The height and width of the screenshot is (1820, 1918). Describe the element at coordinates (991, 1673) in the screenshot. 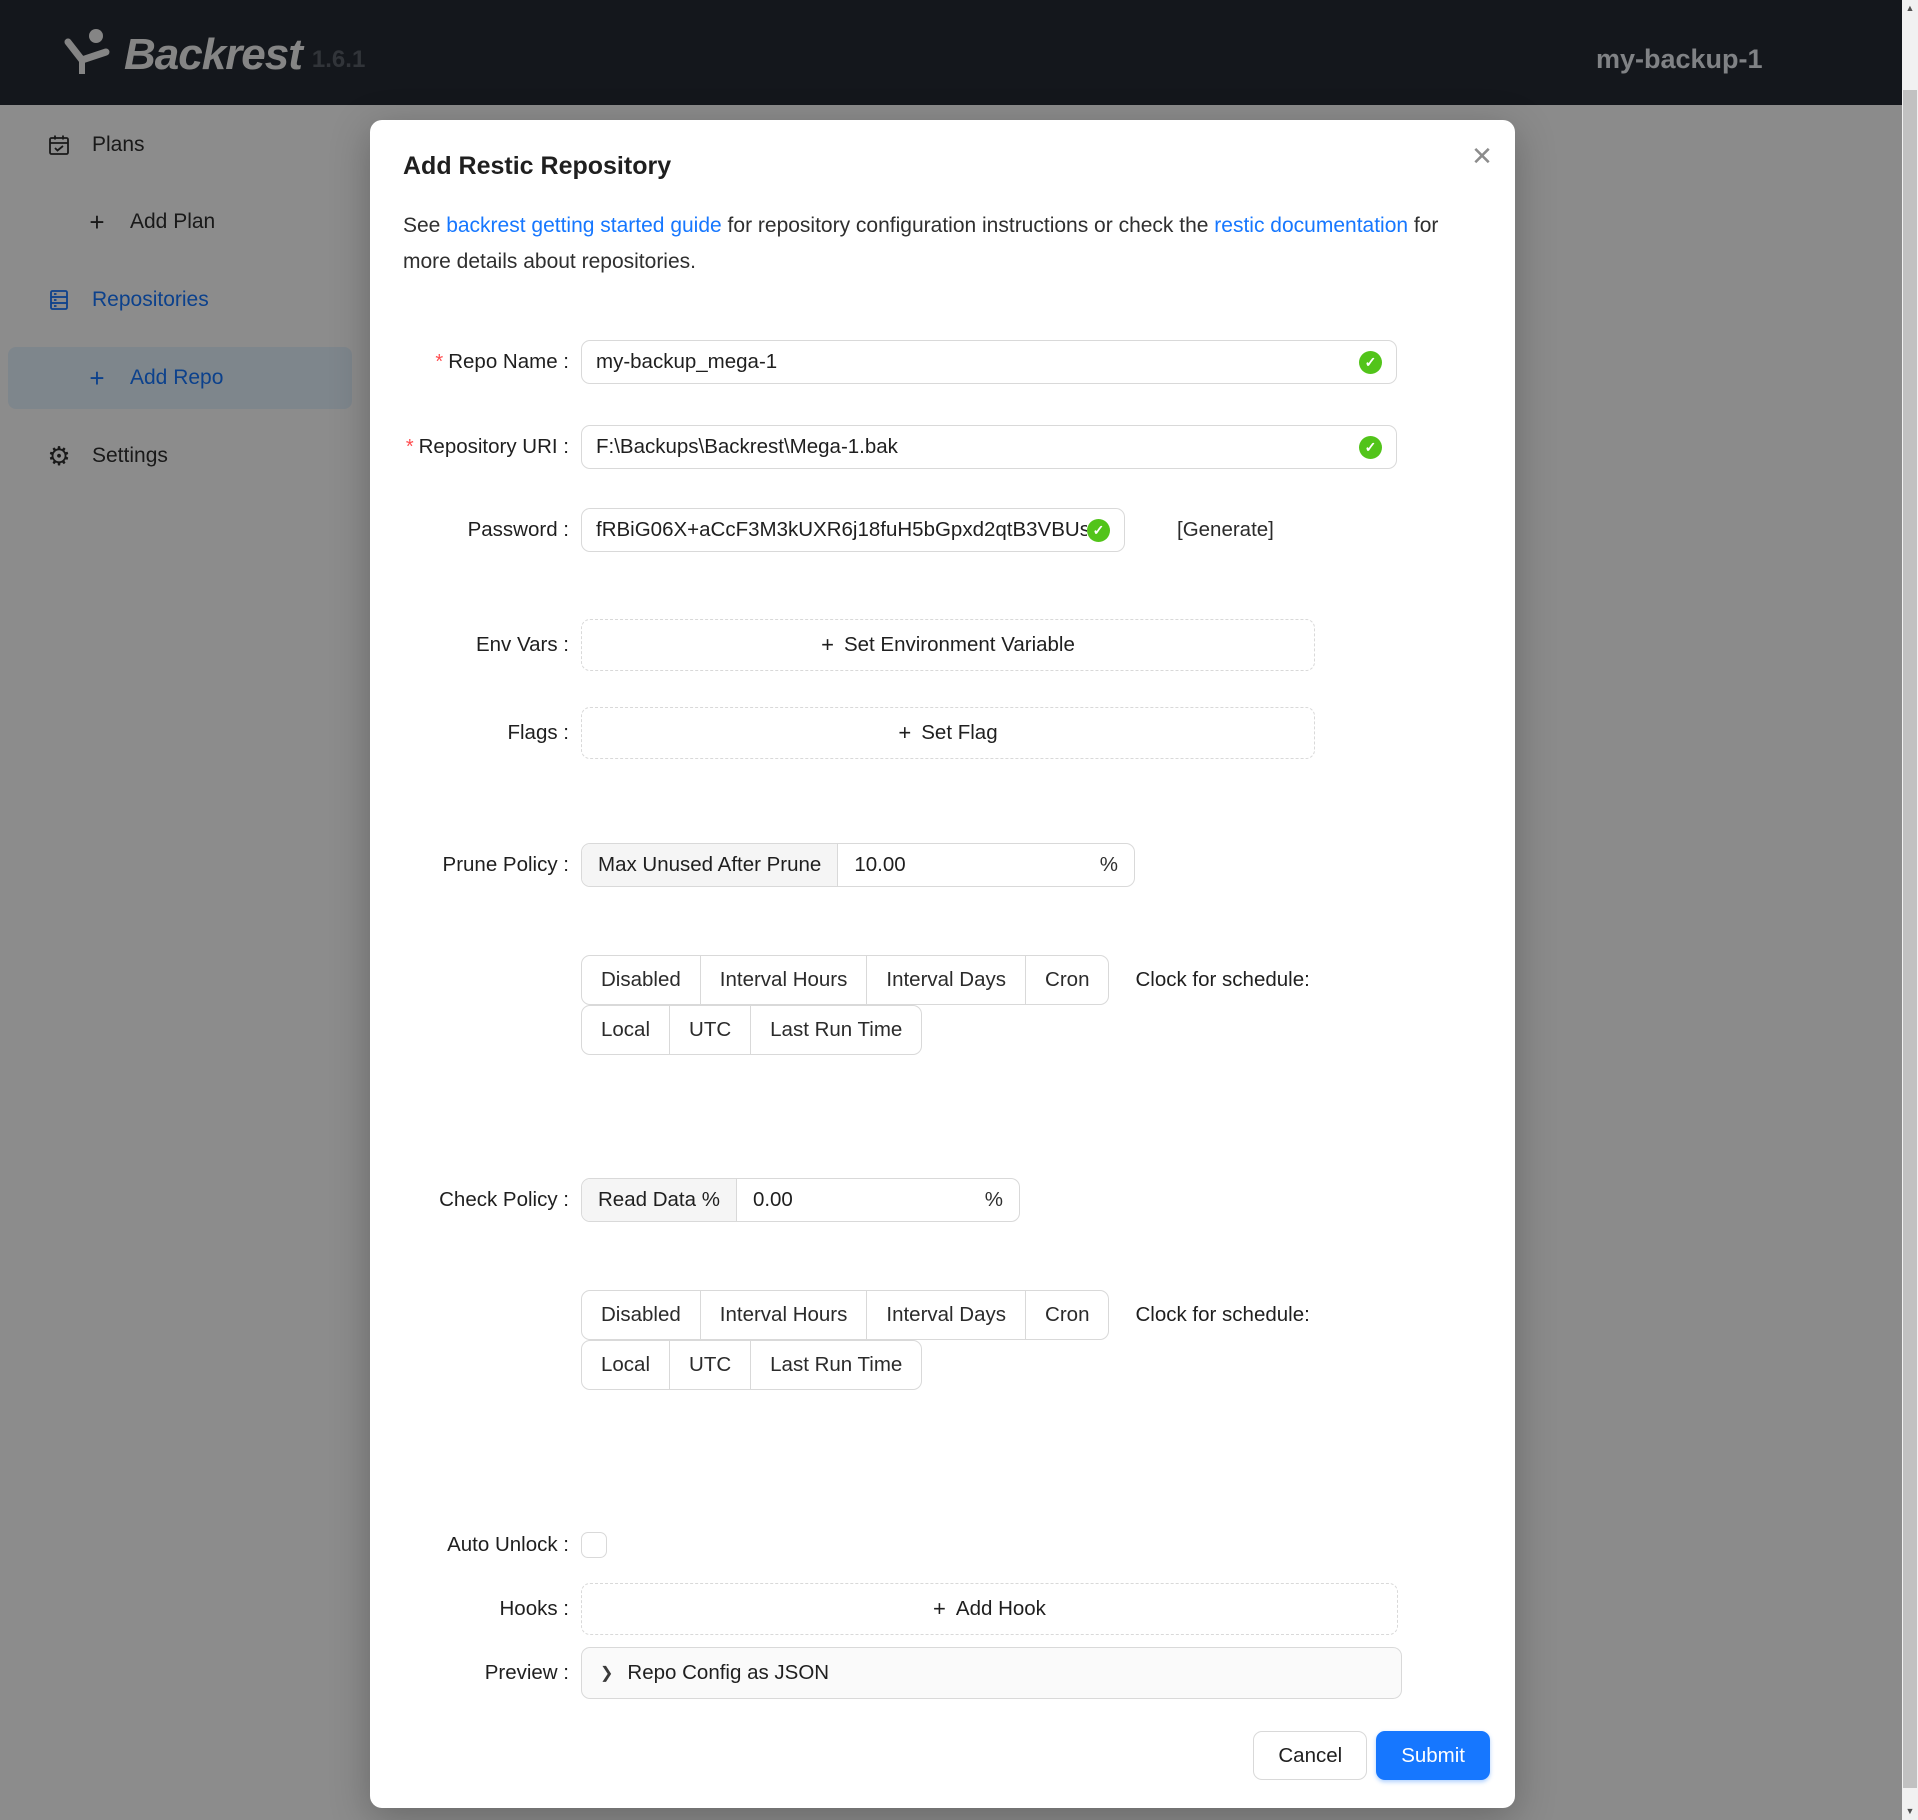

I see `repo-config-json-collapse: ❯ Repo Config as JSON` at that location.